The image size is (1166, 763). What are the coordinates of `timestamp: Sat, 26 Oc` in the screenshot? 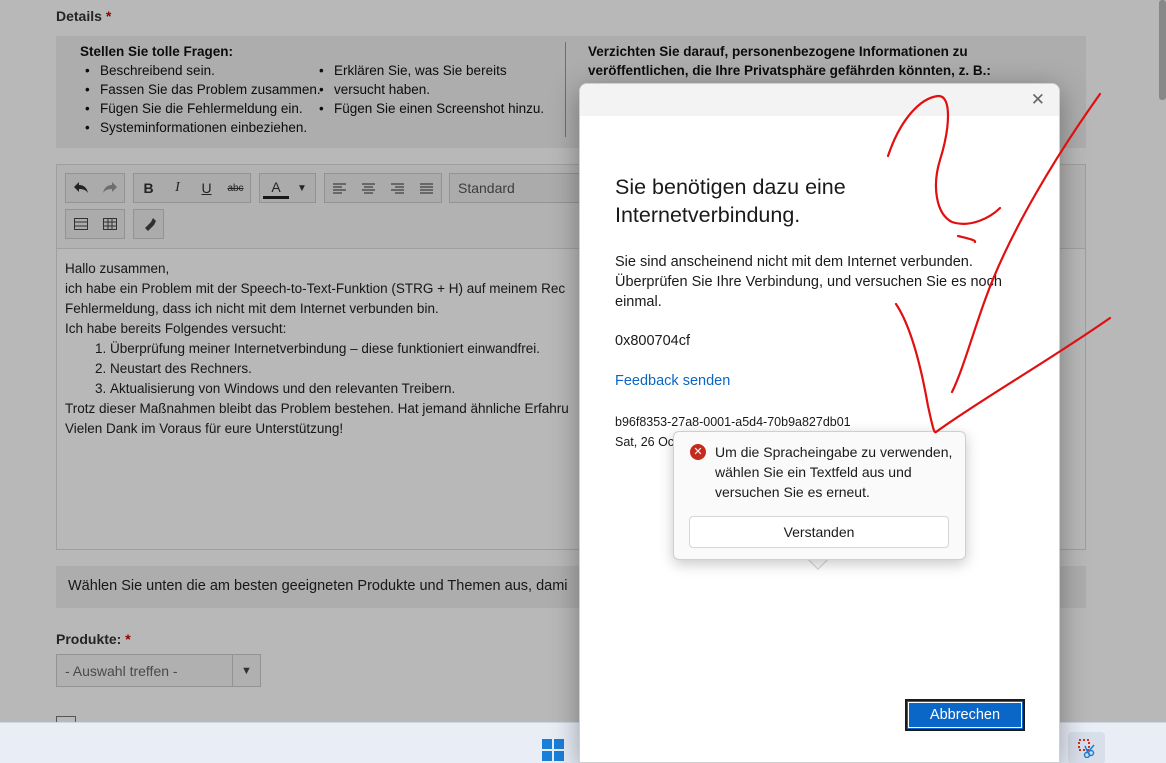 It's located at (645, 442).